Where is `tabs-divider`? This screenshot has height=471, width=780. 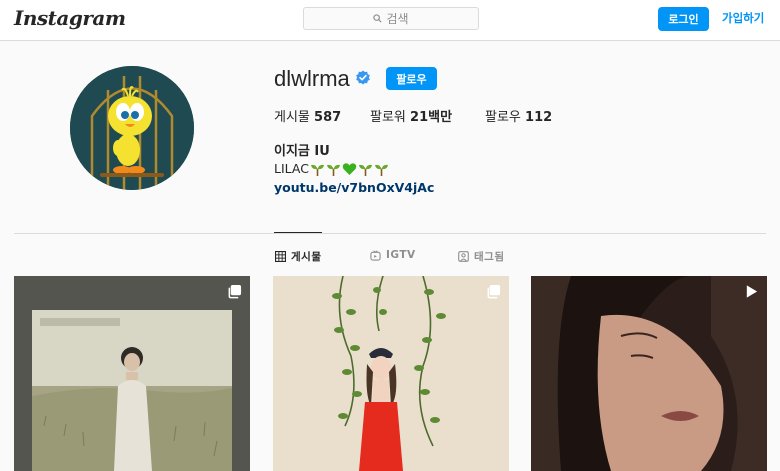 tabs-divider is located at coordinates (390, 233).